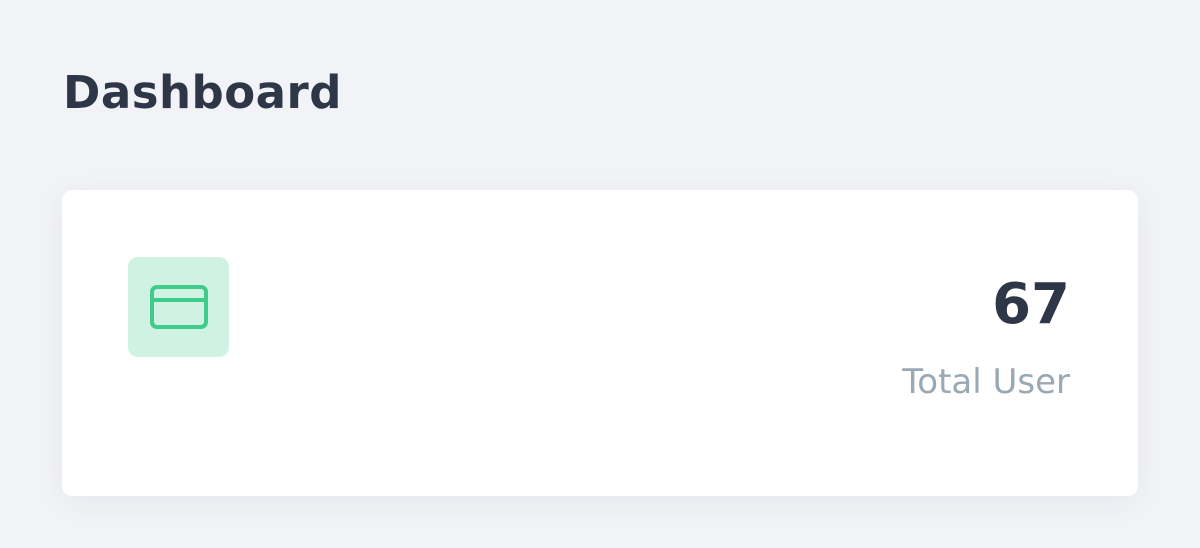  Describe the element at coordinates (202, 92) in the screenshot. I see `page-title: Dashboard` at that location.